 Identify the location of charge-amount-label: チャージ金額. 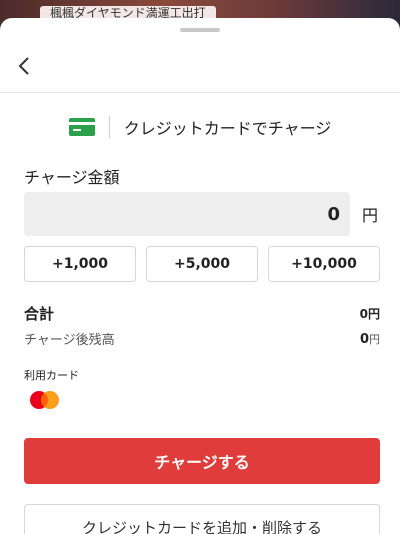
(72, 177).